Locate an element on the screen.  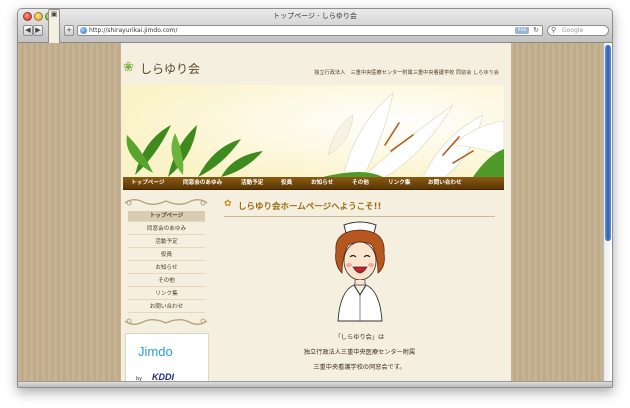
intro-line-2: 独立行政法人三重中央医療センター附属 is located at coordinates (359, 352).